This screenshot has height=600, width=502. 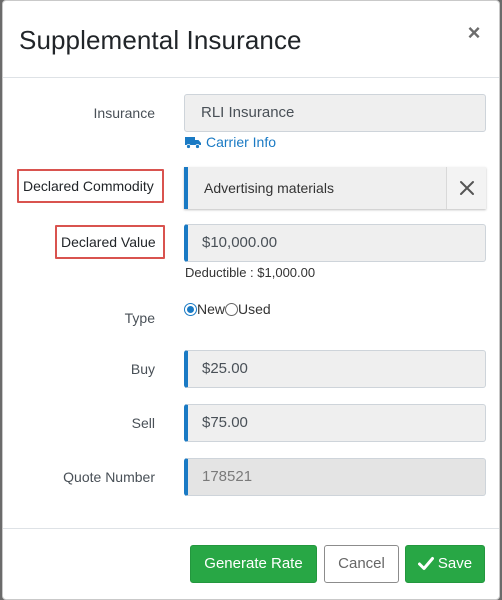 I want to click on radio-new: New, so click(x=204, y=309).